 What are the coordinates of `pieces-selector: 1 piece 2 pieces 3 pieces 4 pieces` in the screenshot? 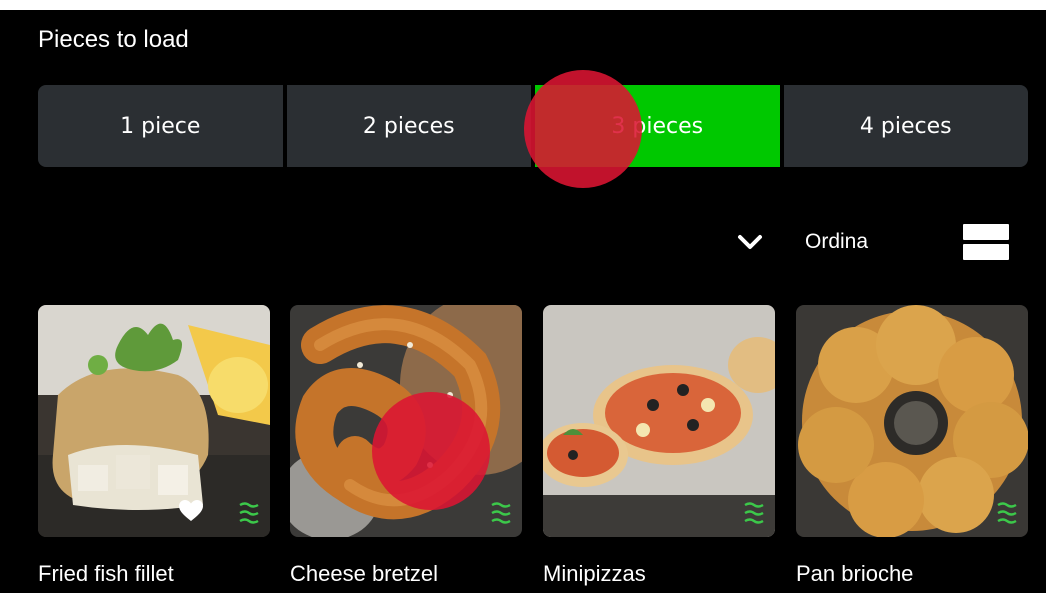 It's located at (533, 126).